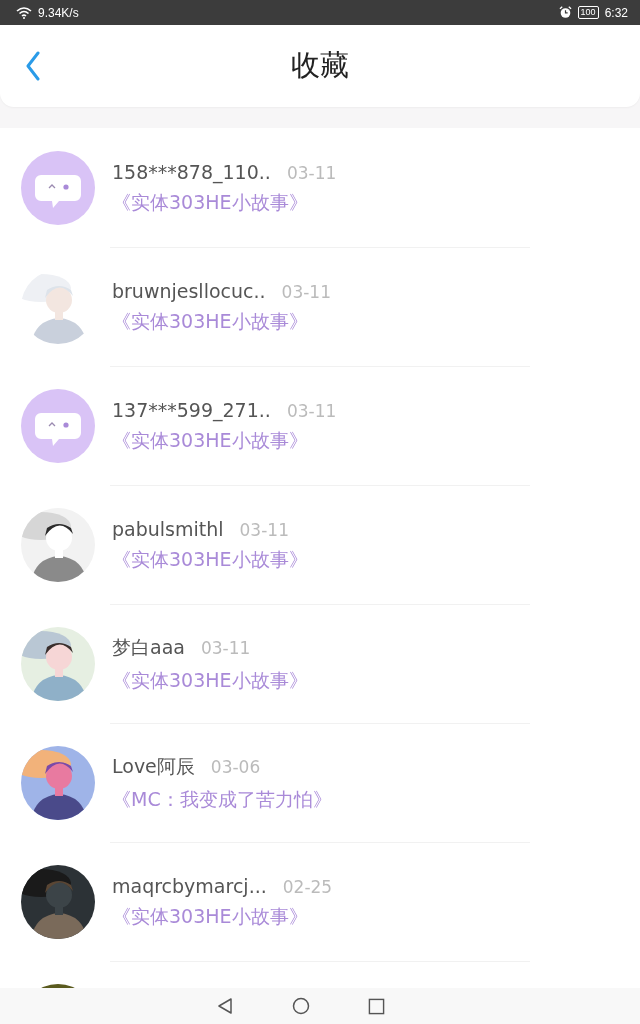  I want to click on user-name: 137***599_271.., so click(191, 410).